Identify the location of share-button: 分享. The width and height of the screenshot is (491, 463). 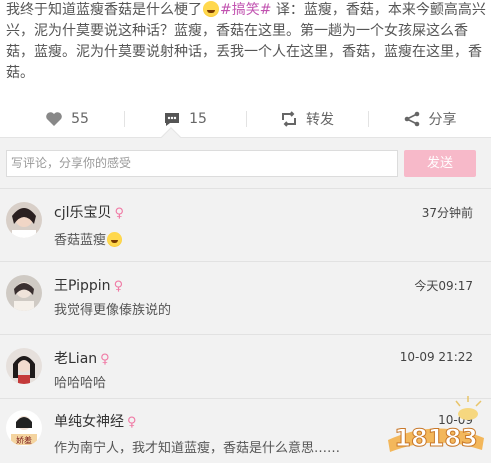
(429, 119).